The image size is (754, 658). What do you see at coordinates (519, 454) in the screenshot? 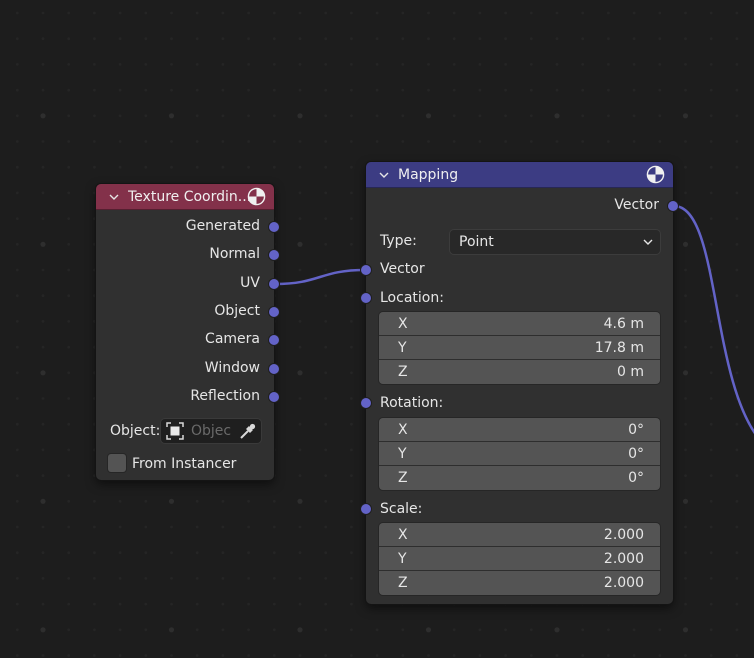
I see `rotation-field-y: Y 0°` at bounding box center [519, 454].